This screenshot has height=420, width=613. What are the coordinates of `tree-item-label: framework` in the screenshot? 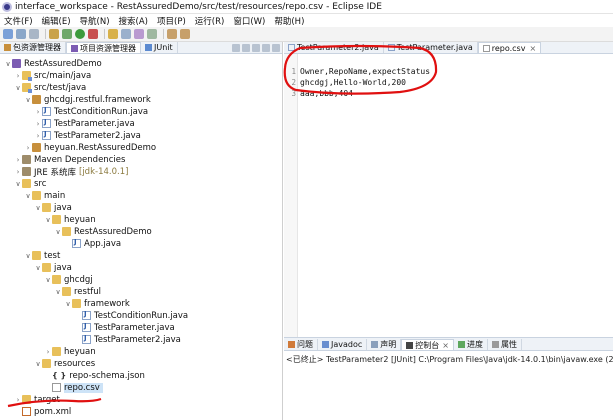 It's located at (107, 303).